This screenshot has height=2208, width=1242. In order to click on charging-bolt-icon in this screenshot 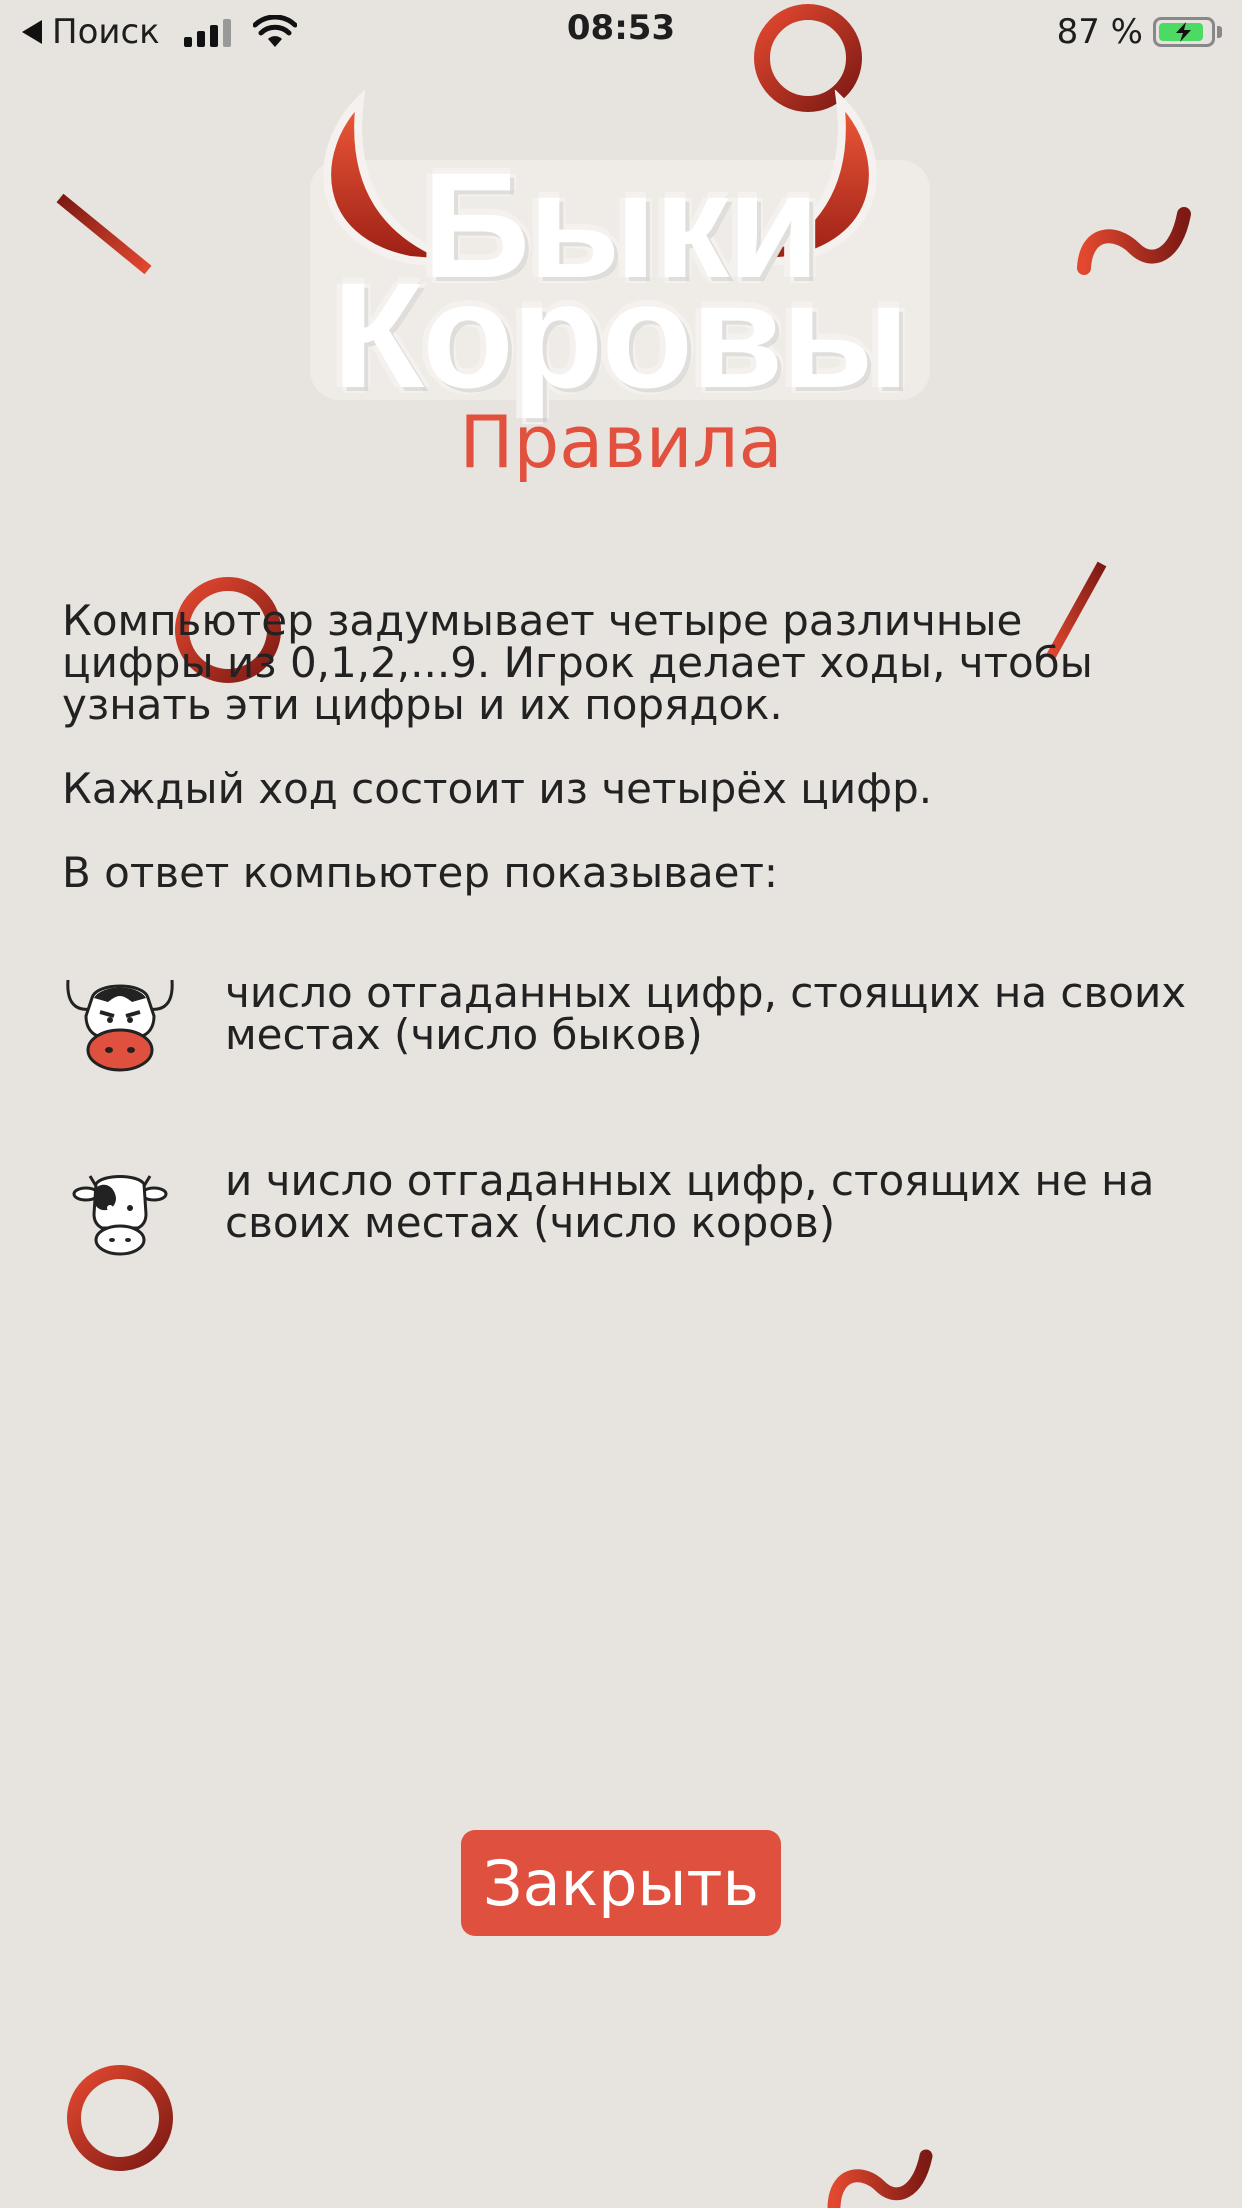, I will do `click(1183, 32)`.